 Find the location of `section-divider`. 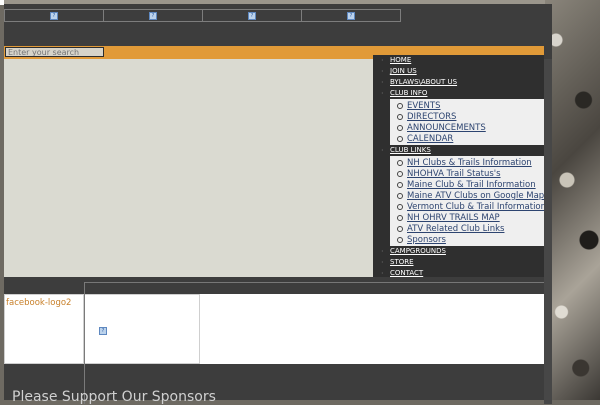

section-divider is located at coordinates (314, 282).